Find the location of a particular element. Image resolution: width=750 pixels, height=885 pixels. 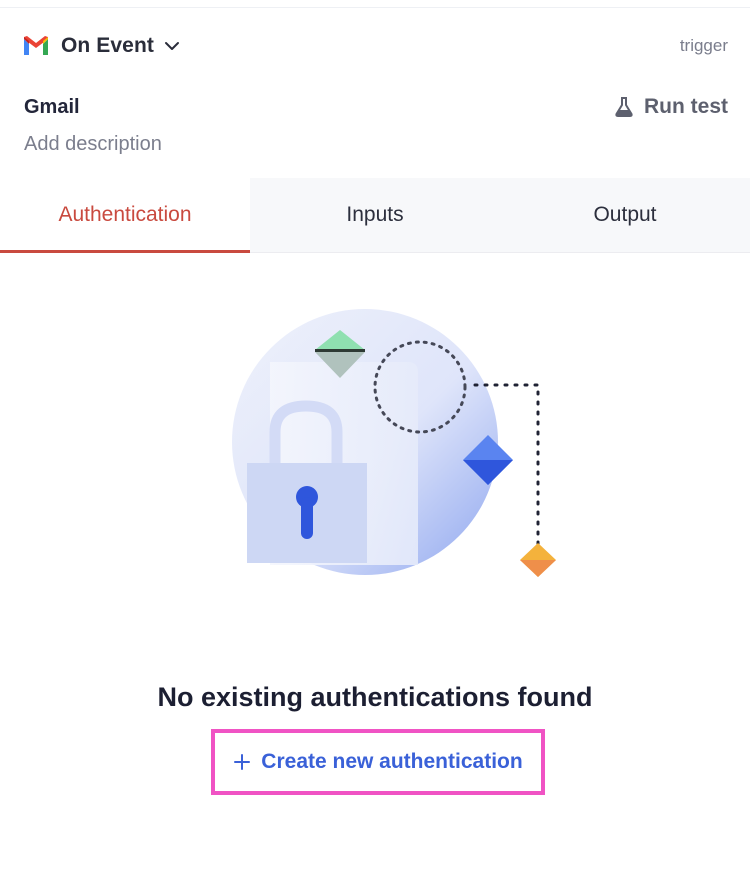

tab-inputs: Inputs is located at coordinates (375, 215).